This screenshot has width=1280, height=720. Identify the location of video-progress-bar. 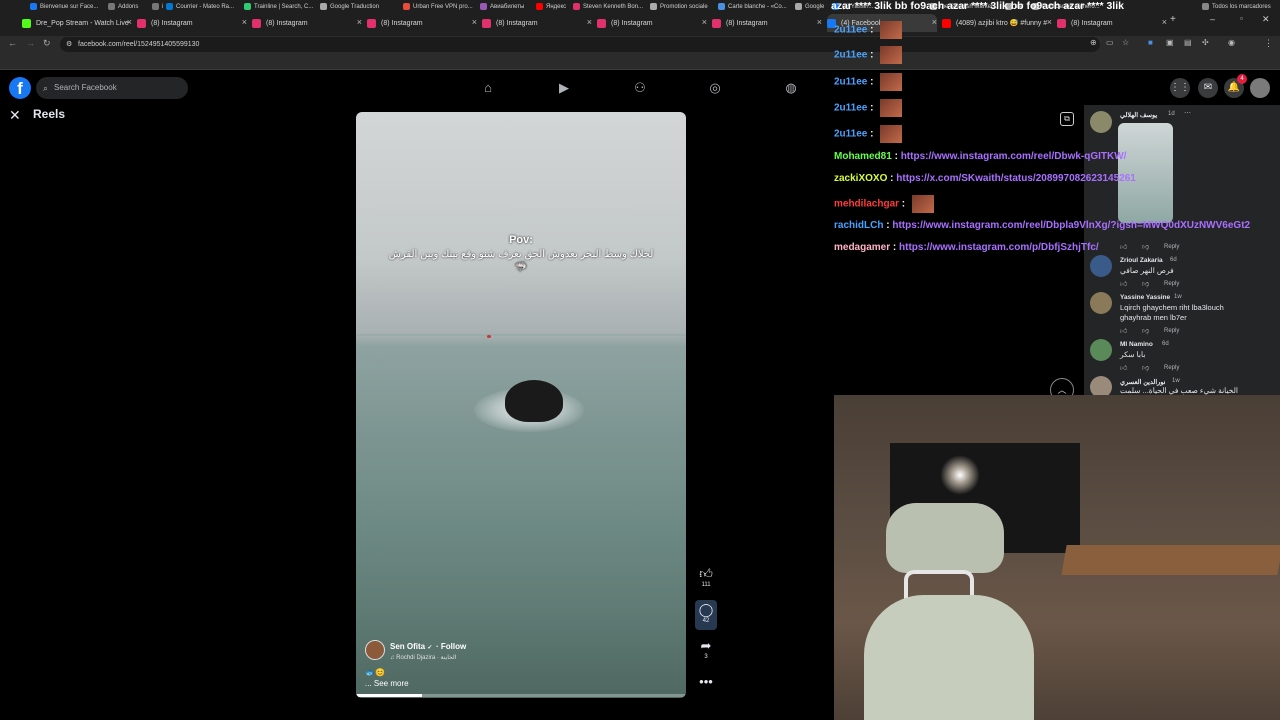
(521, 695).